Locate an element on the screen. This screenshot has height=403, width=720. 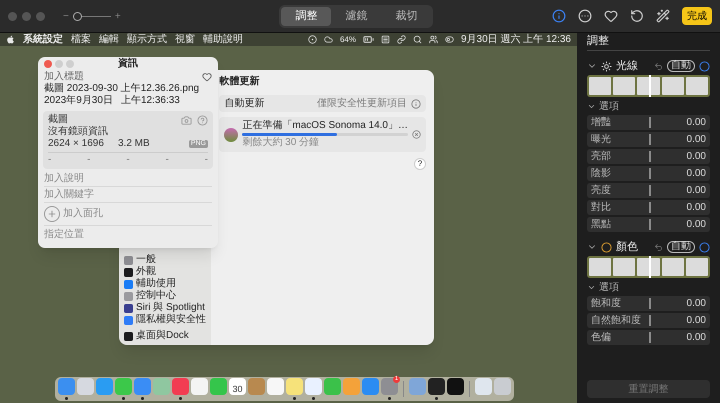
slider-label: 飽和度 is located at coordinates (606, 303).